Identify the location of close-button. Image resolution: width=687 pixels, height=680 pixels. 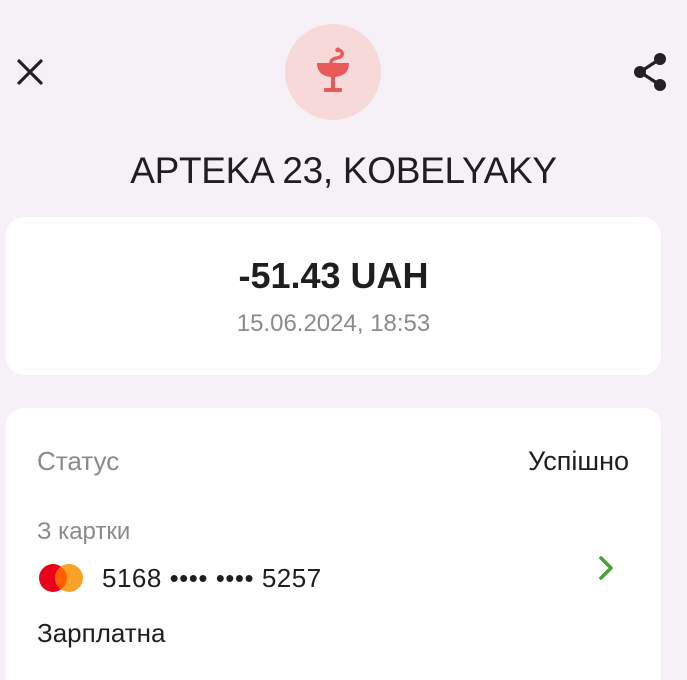
(30, 72).